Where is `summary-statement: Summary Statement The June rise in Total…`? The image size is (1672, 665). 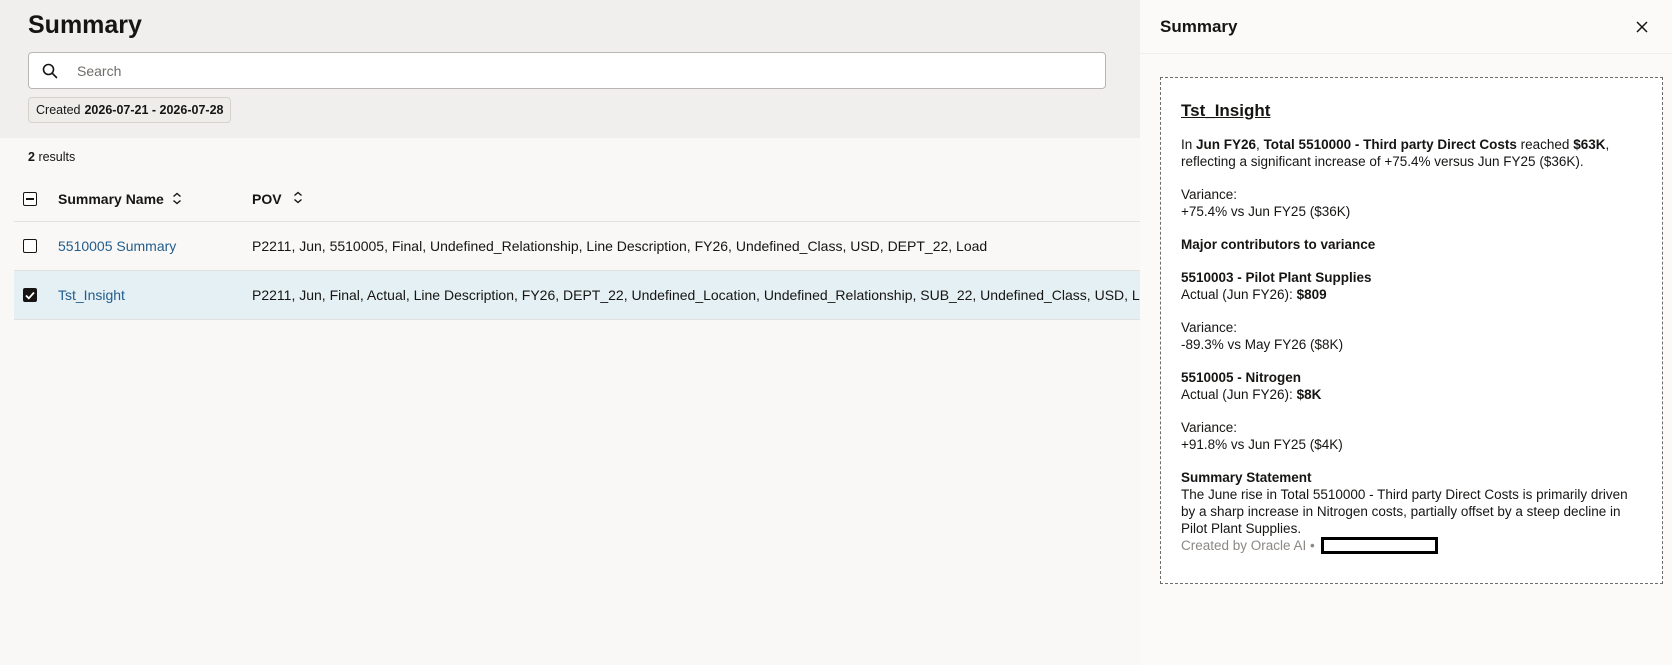 summary-statement: Summary Statement The June rise in Total… is located at coordinates (1411, 503).